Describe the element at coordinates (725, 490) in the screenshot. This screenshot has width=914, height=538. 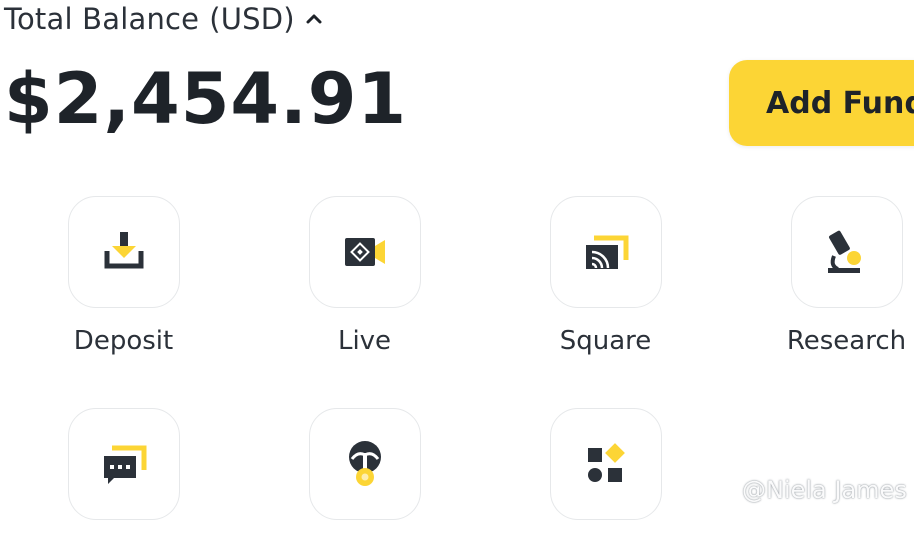
I see `binance-logo-icon` at that location.